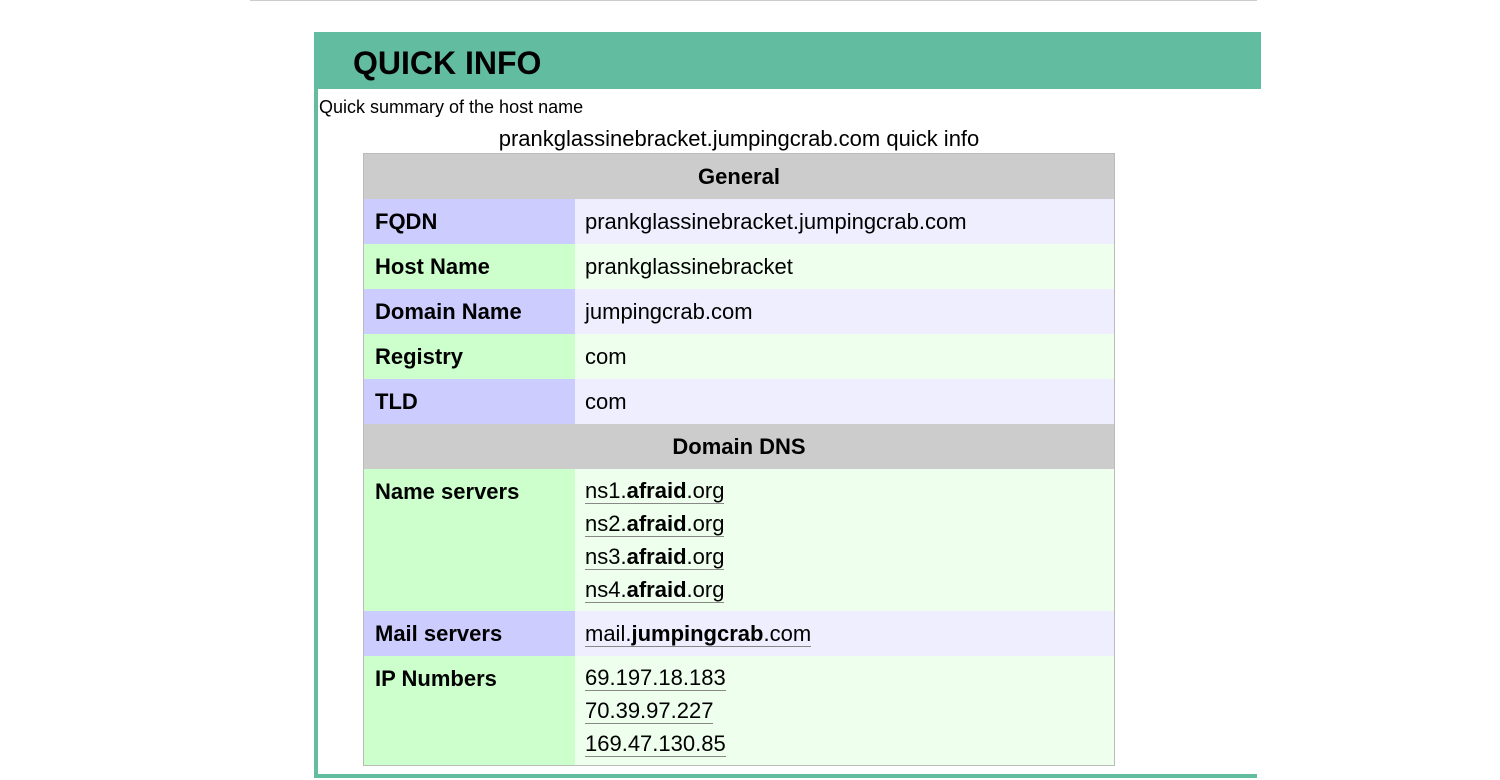  What do you see at coordinates (655, 524) in the screenshot?
I see `name-server-link: ns2.afraid.org` at bounding box center [655, 524].